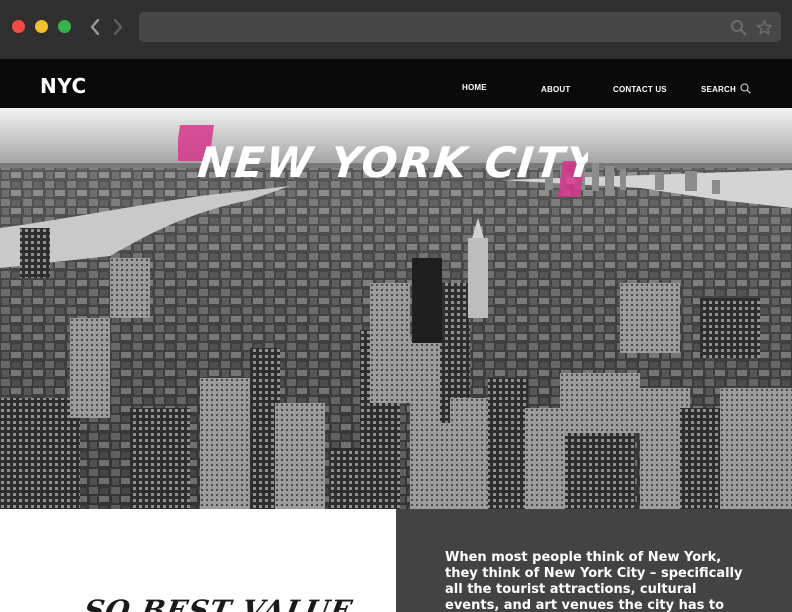 Image resolution: width=792 pixels, height=612 pixels. I want to click on content-left-panel: SO BEST VALUE, so click(198, 560).